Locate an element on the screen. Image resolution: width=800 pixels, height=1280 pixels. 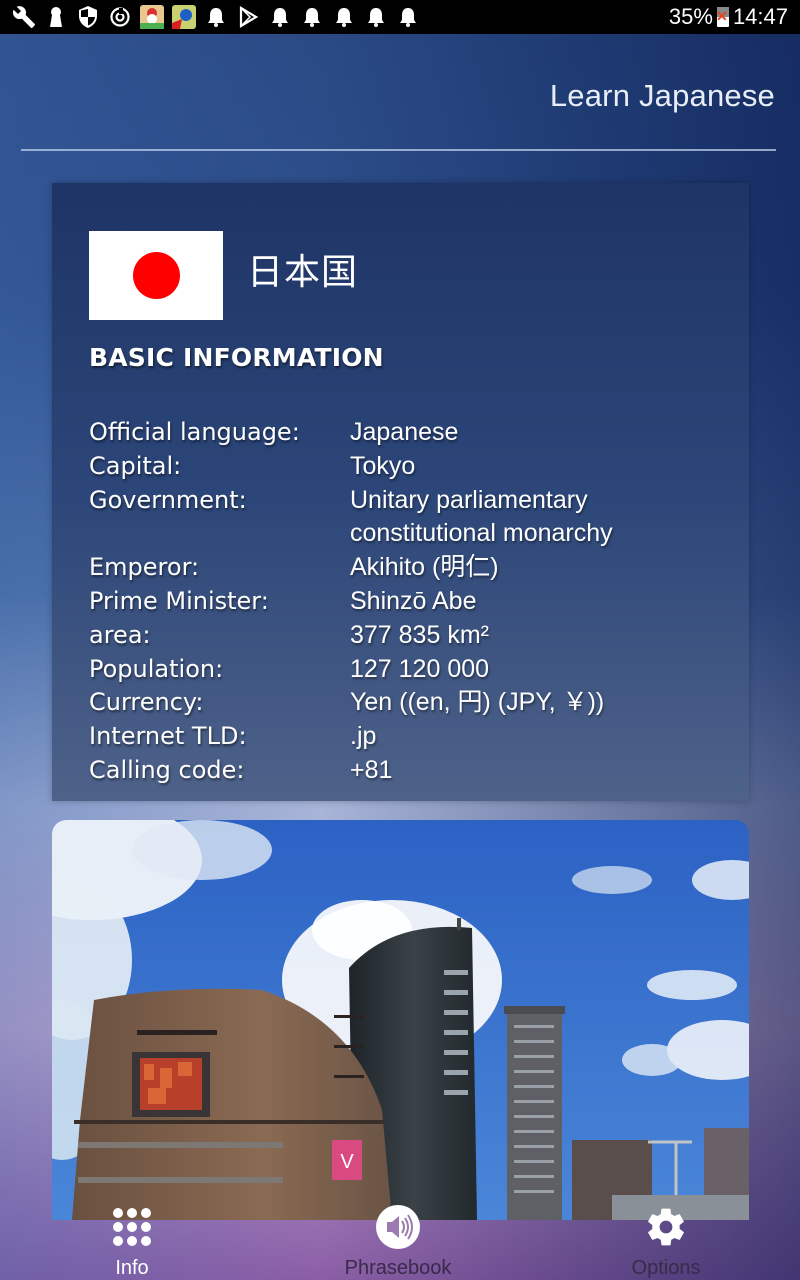
fact-row: Capital: Tokyo is located at coordinates (409, 467).